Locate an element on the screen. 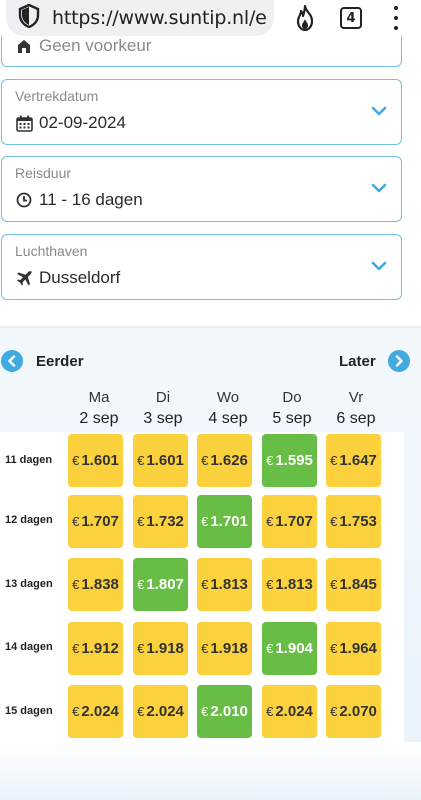 This screenshot has width=421, height=800. day-header: Vr 6 sep is located at coordinates (356, 408).